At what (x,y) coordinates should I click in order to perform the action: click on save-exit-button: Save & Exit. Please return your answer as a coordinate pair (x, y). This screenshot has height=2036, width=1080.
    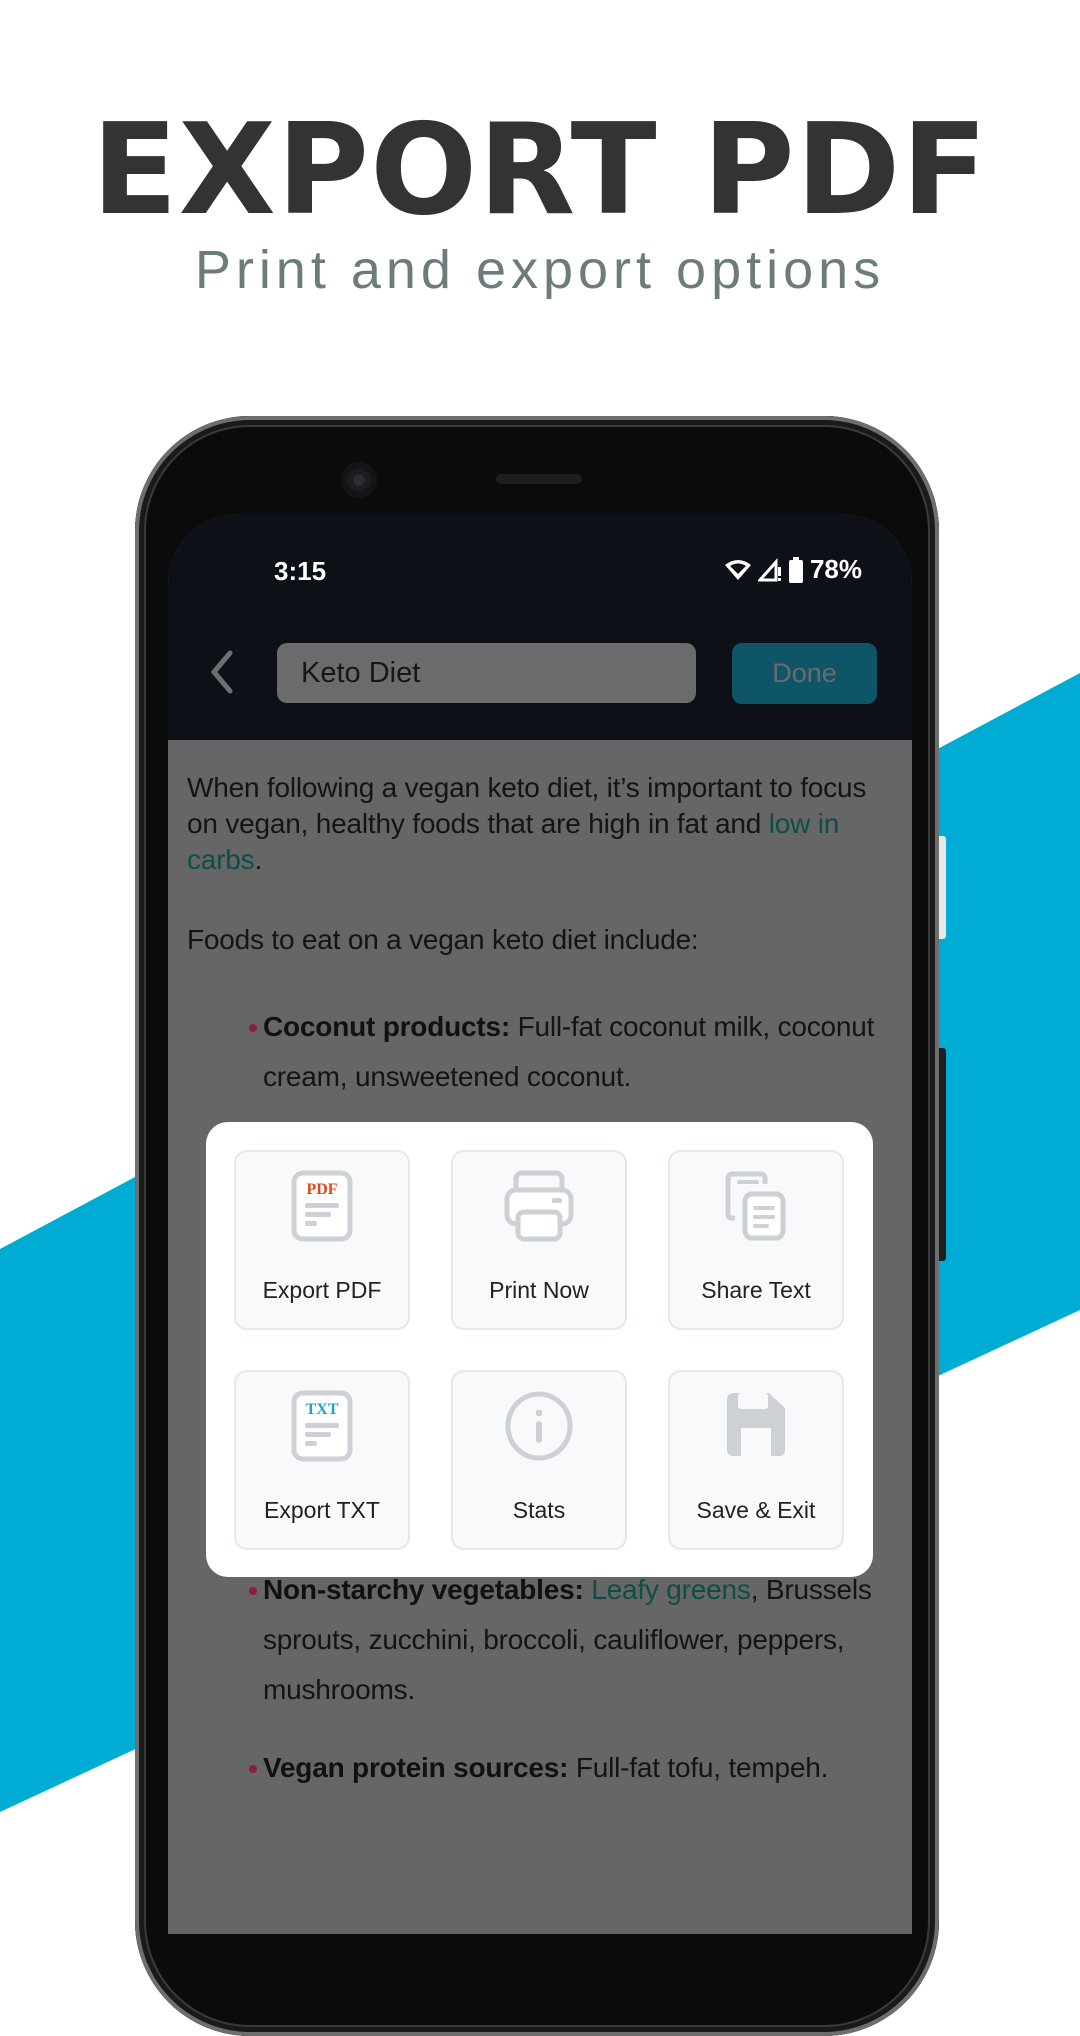
    Looking at the image, I should click on (756, 1460).